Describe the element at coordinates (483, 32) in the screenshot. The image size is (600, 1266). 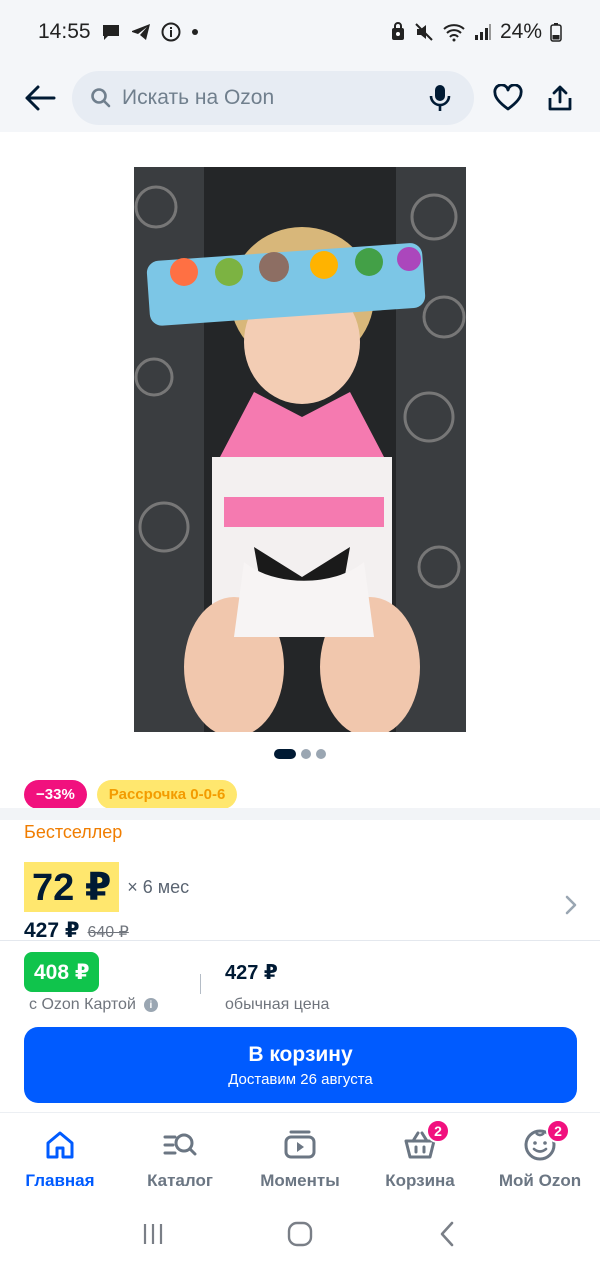
I see `signal-icon` at that location.